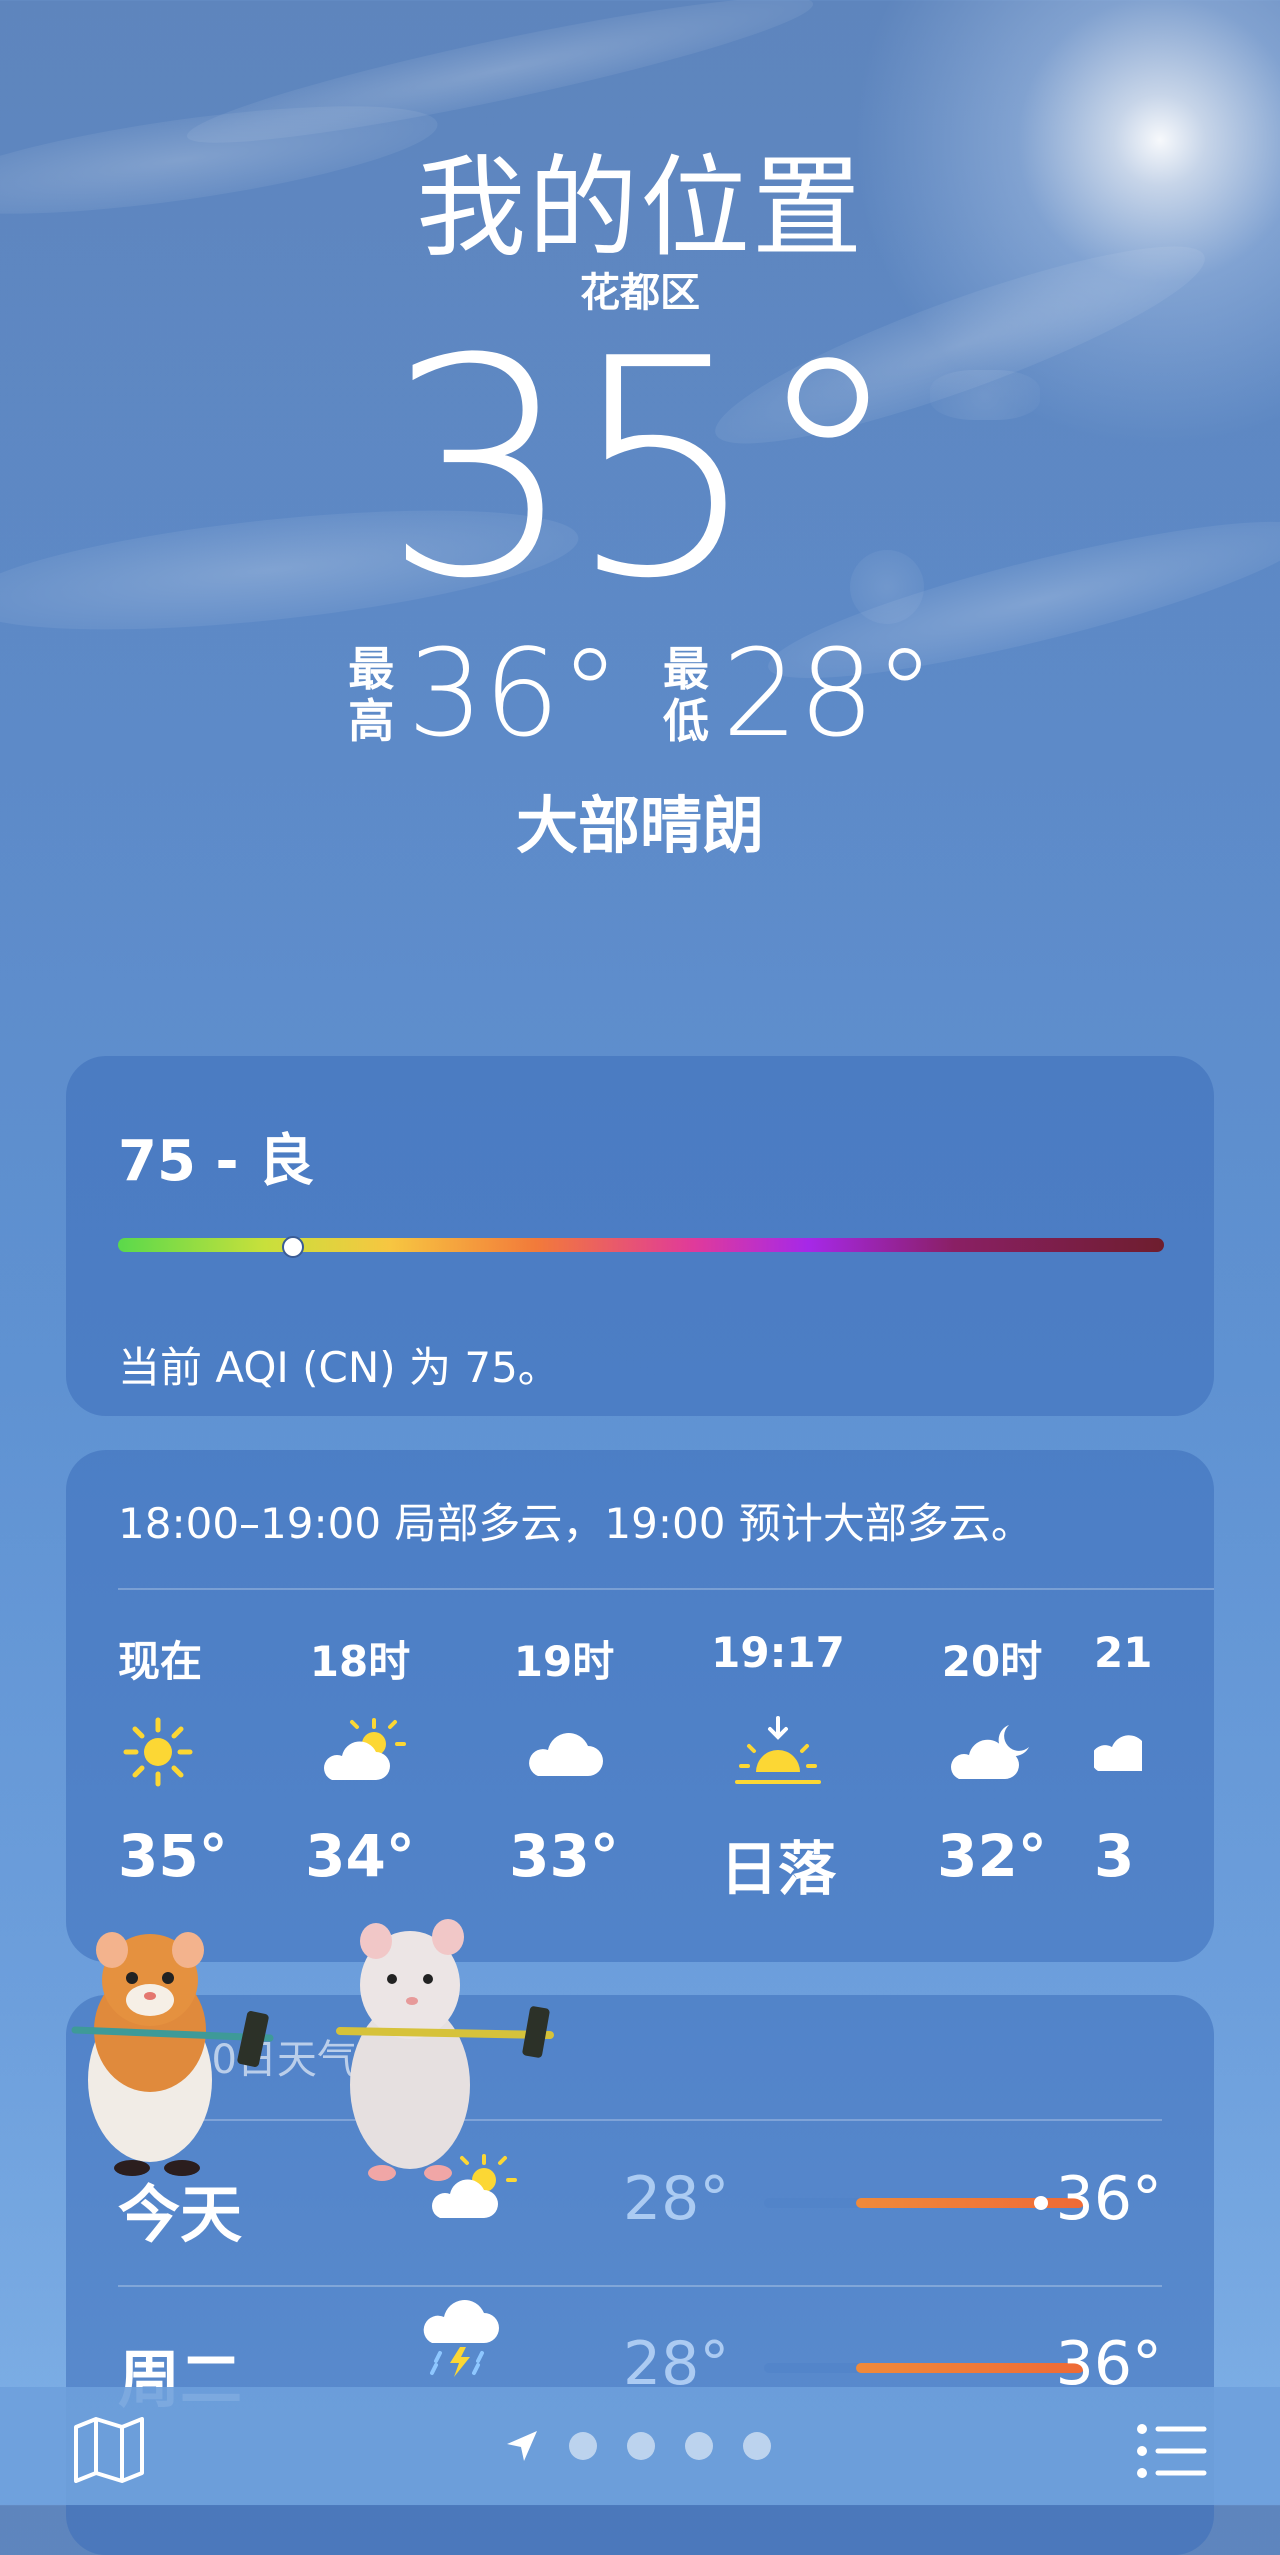 The image size is (1280, 2555). I want to click on bottom-toolbar, so click(640, 2446).